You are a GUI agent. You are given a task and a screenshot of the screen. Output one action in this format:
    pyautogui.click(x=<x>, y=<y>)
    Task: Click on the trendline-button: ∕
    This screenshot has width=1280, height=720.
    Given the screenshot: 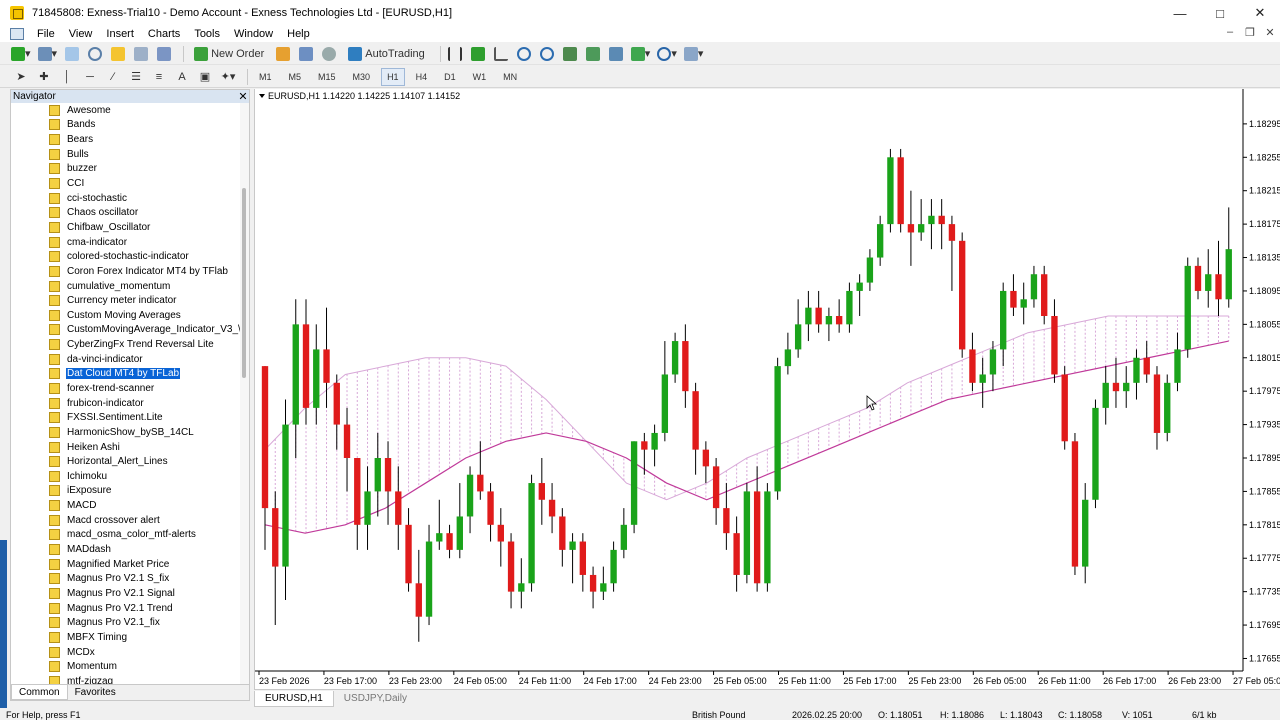 What is the action you would take?
    pyautogui.click(x=113, y=77)
    